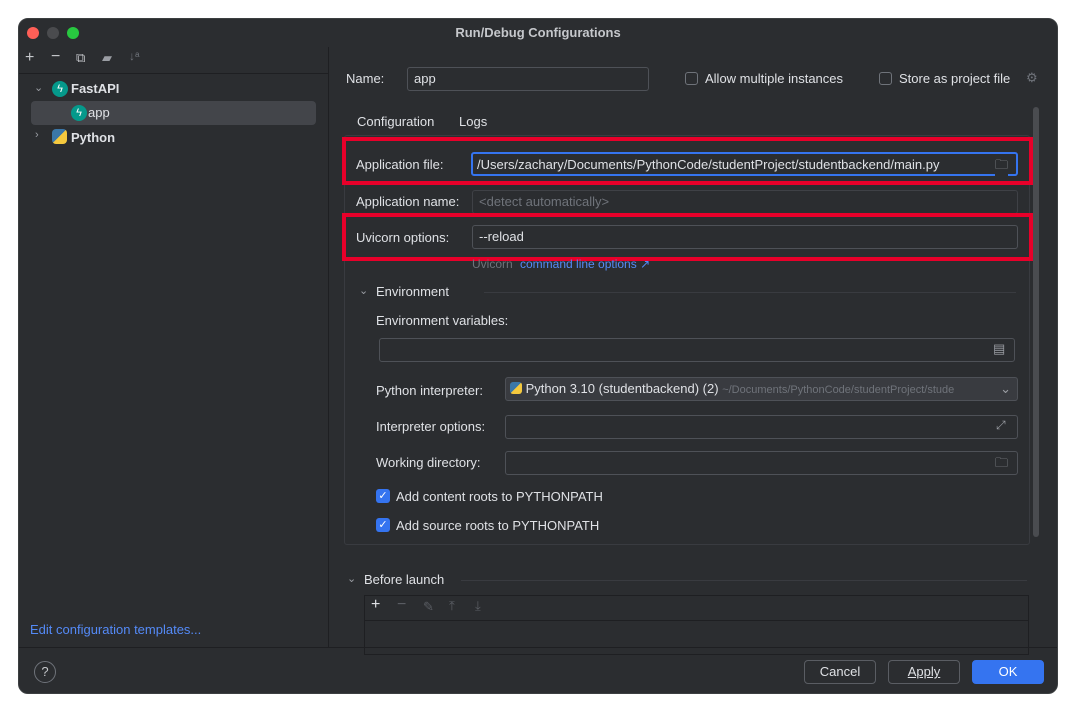 The height and width of the screenshot is (712, 1076). What do you see at coordinates (173, 113) in the screenshot?
I see `tree-item-app: ϟ app` at bounding box center [173, 113].